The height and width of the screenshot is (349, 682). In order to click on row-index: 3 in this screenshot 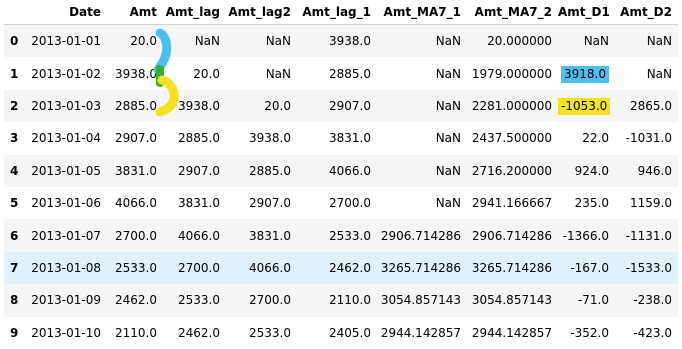, I will do `click(14, 138)`.